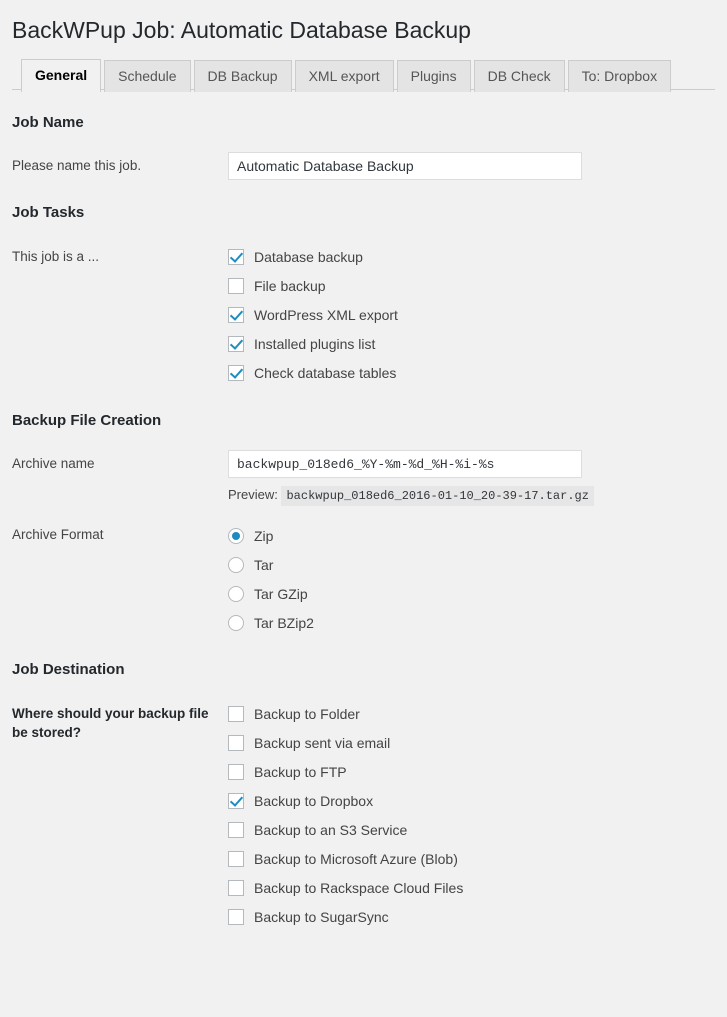 This screenshot has width=727, height=1017. I want to click on tab-label: Schedule, so click(147, 75).